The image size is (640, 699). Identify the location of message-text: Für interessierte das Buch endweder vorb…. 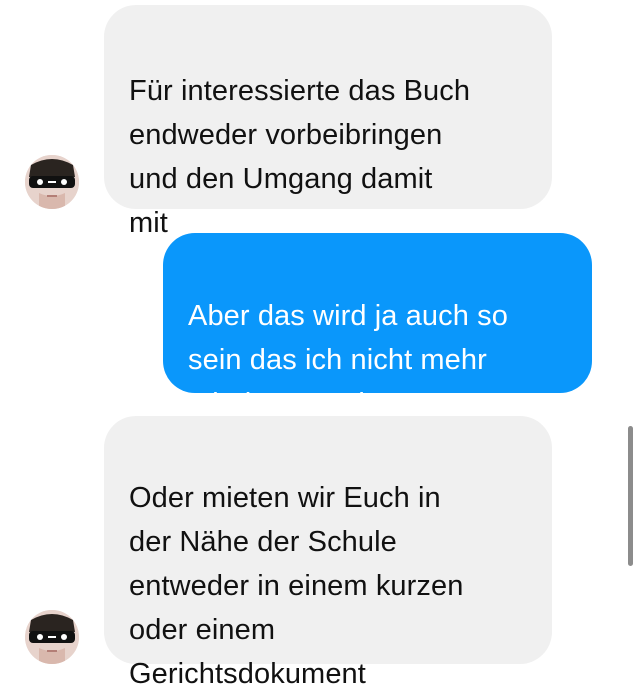
(300, 157).